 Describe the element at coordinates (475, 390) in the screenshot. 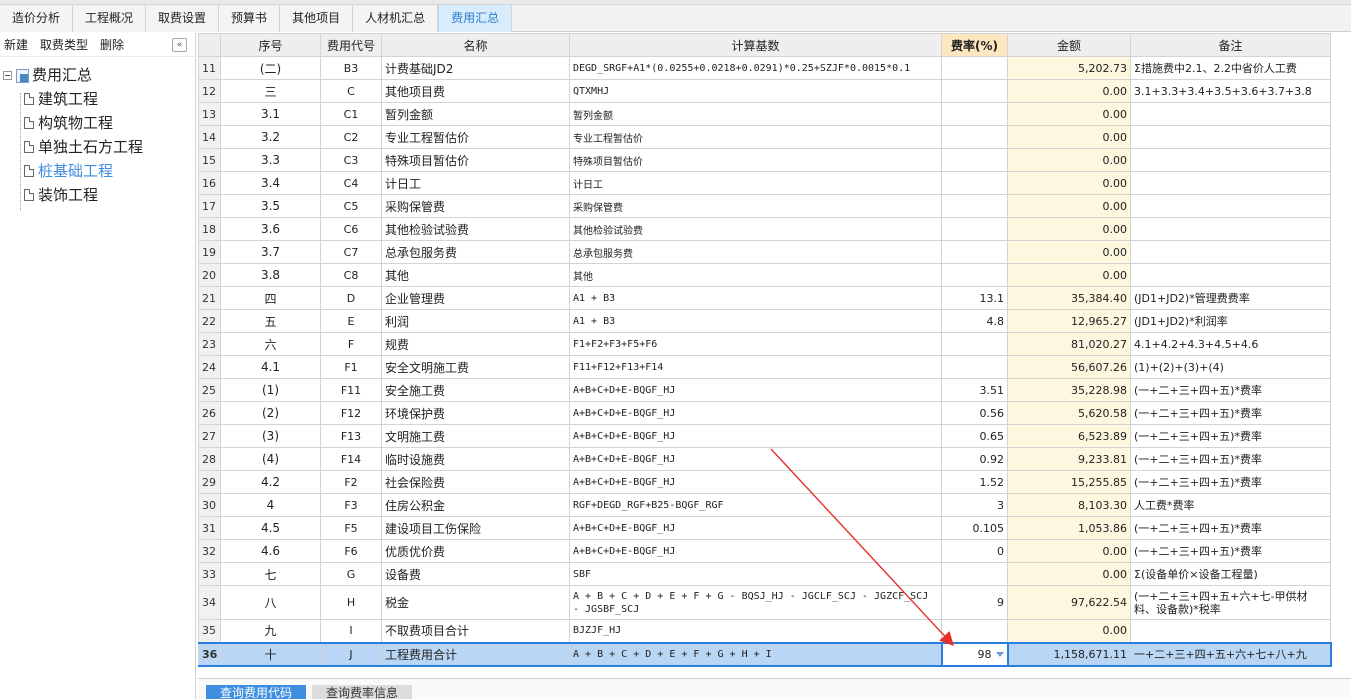

I see `fee-name-cell: 安全施工费` at that location.